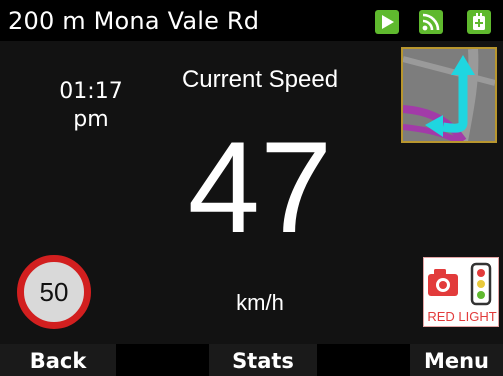 This screenshot has width=503, height=376. Describe the element at coordinates (91, 91) in the screenshot. I see `clock-time: 01:17` at that location.